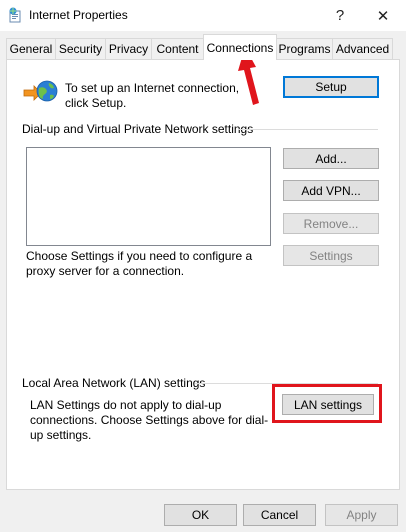  Describe the element at coordinates (308, 129) in the screenshot. I see `group-divider` at that location.